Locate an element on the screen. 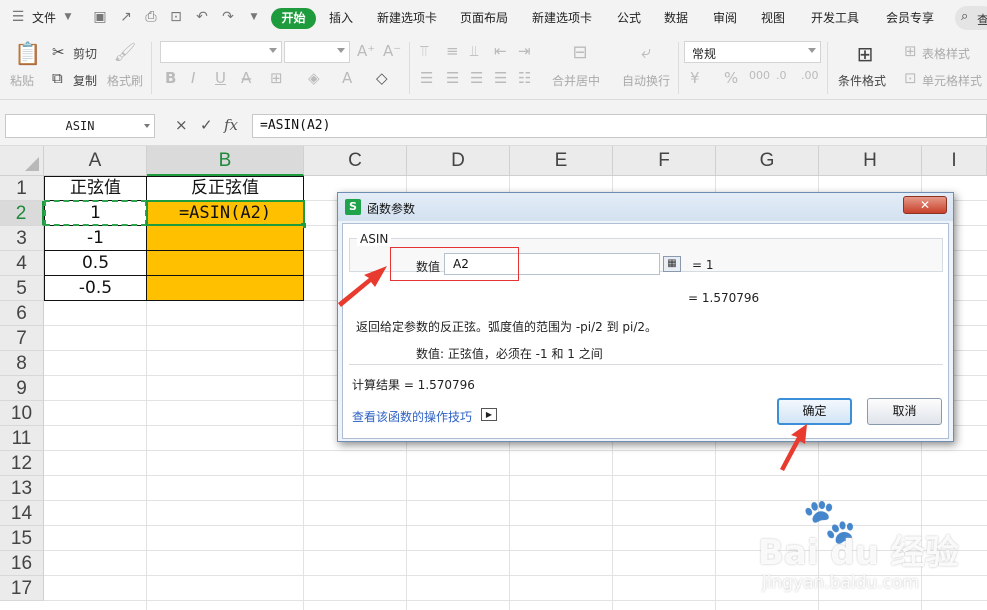 Image resolution: width=987 pixels, height=610 pixels. arrow-to-argument is located at coordinates (362, 286).